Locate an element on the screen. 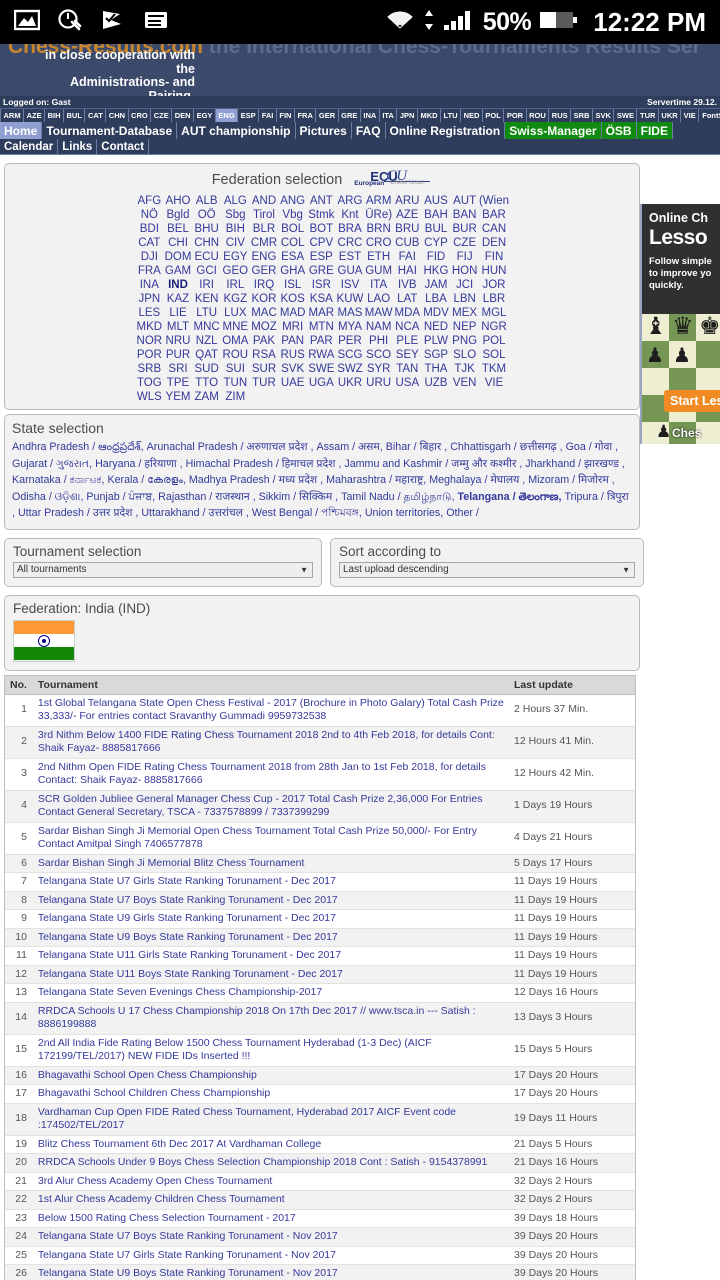 The image size is (720, 1280). federation-code-qat: QAT is located at coordinates (206, 355).